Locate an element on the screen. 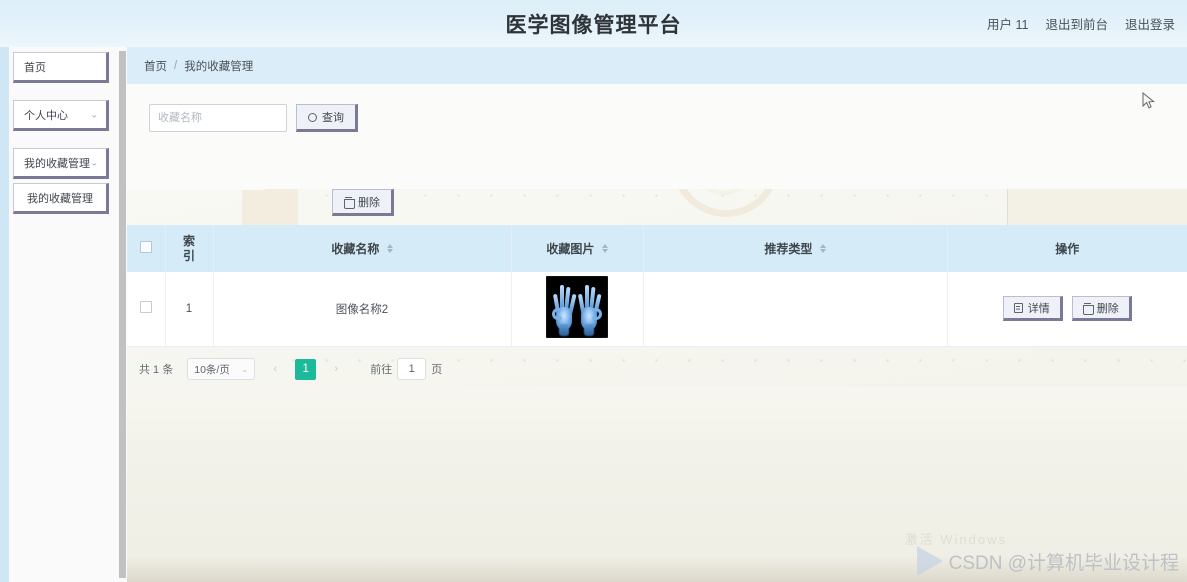 This screenshot has width=1187, height=582. page-size-value: 10条/页 is located at coordinates (212, 369).